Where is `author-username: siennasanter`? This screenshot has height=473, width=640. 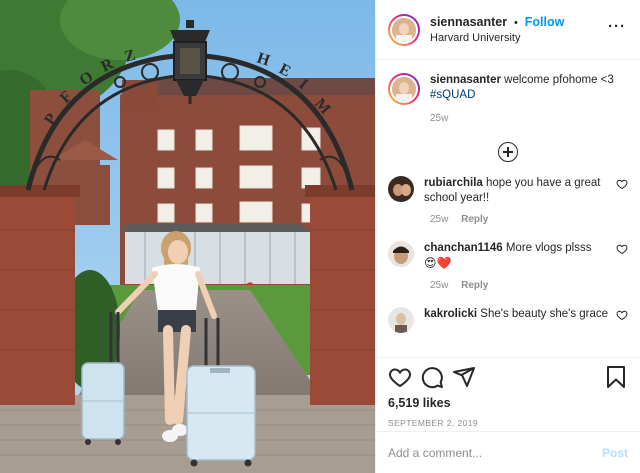 author-username: siennasanter is located at coordinates (468, 22).